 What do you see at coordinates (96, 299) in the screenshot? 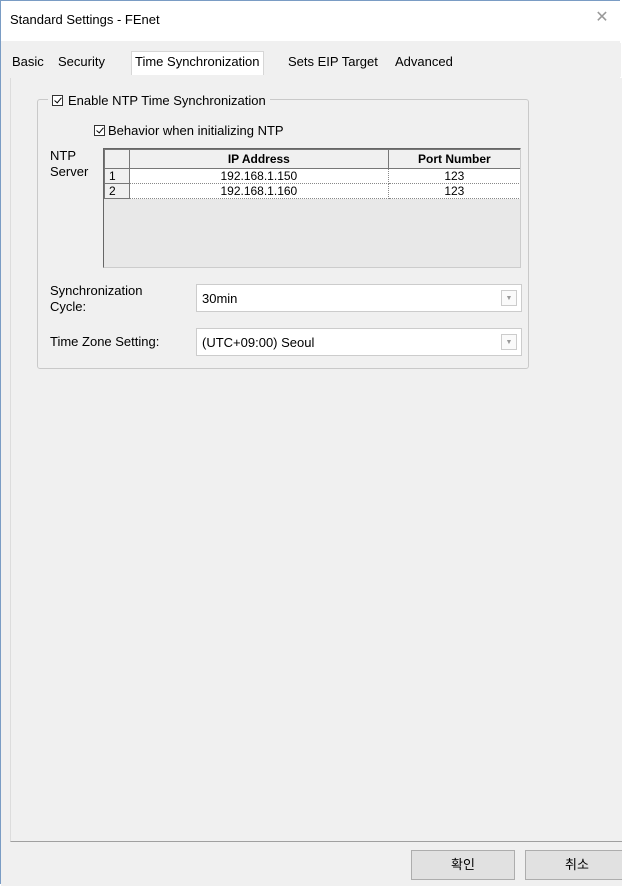
I see `sync-cycle-label: Synchronization Cycle:` at bounding box center [96, 299].